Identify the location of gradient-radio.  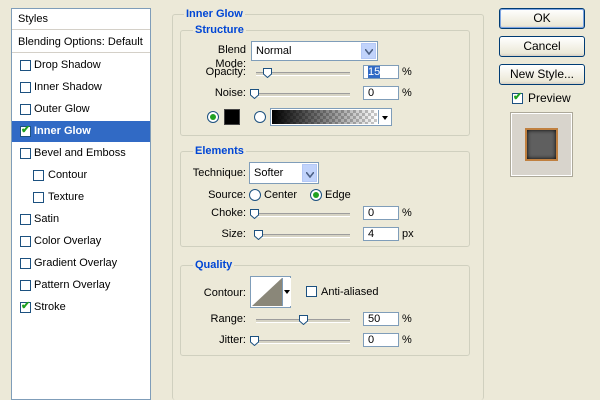
(260, 117).